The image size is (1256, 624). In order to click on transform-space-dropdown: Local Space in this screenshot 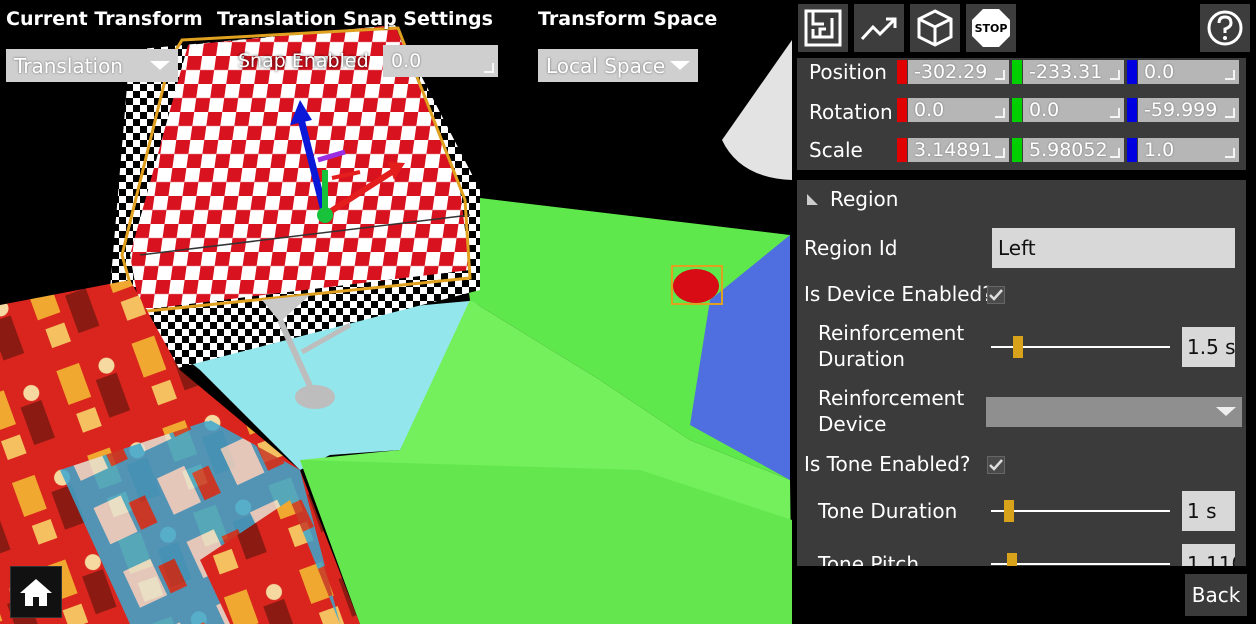, I will do `click(618, 65)`.